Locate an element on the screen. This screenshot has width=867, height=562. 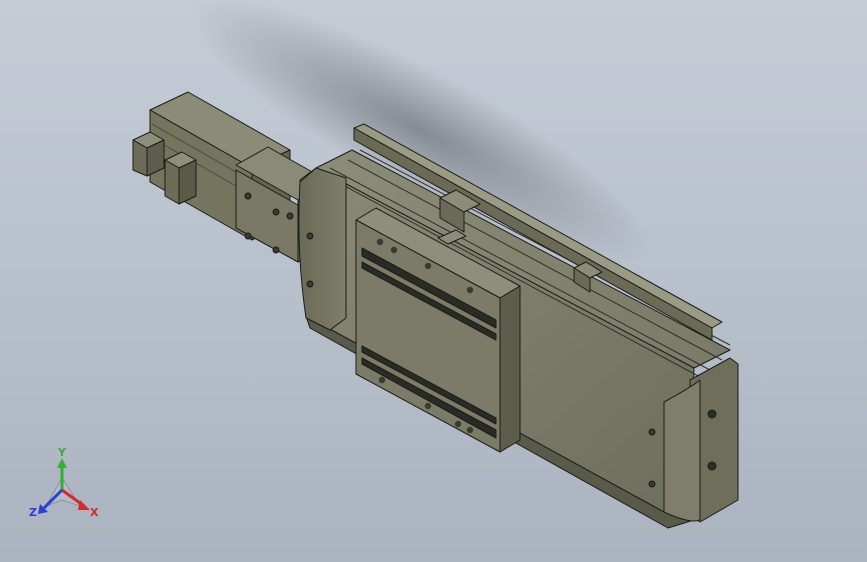
triad-z-label: Z is located at coordinates (33, 512).